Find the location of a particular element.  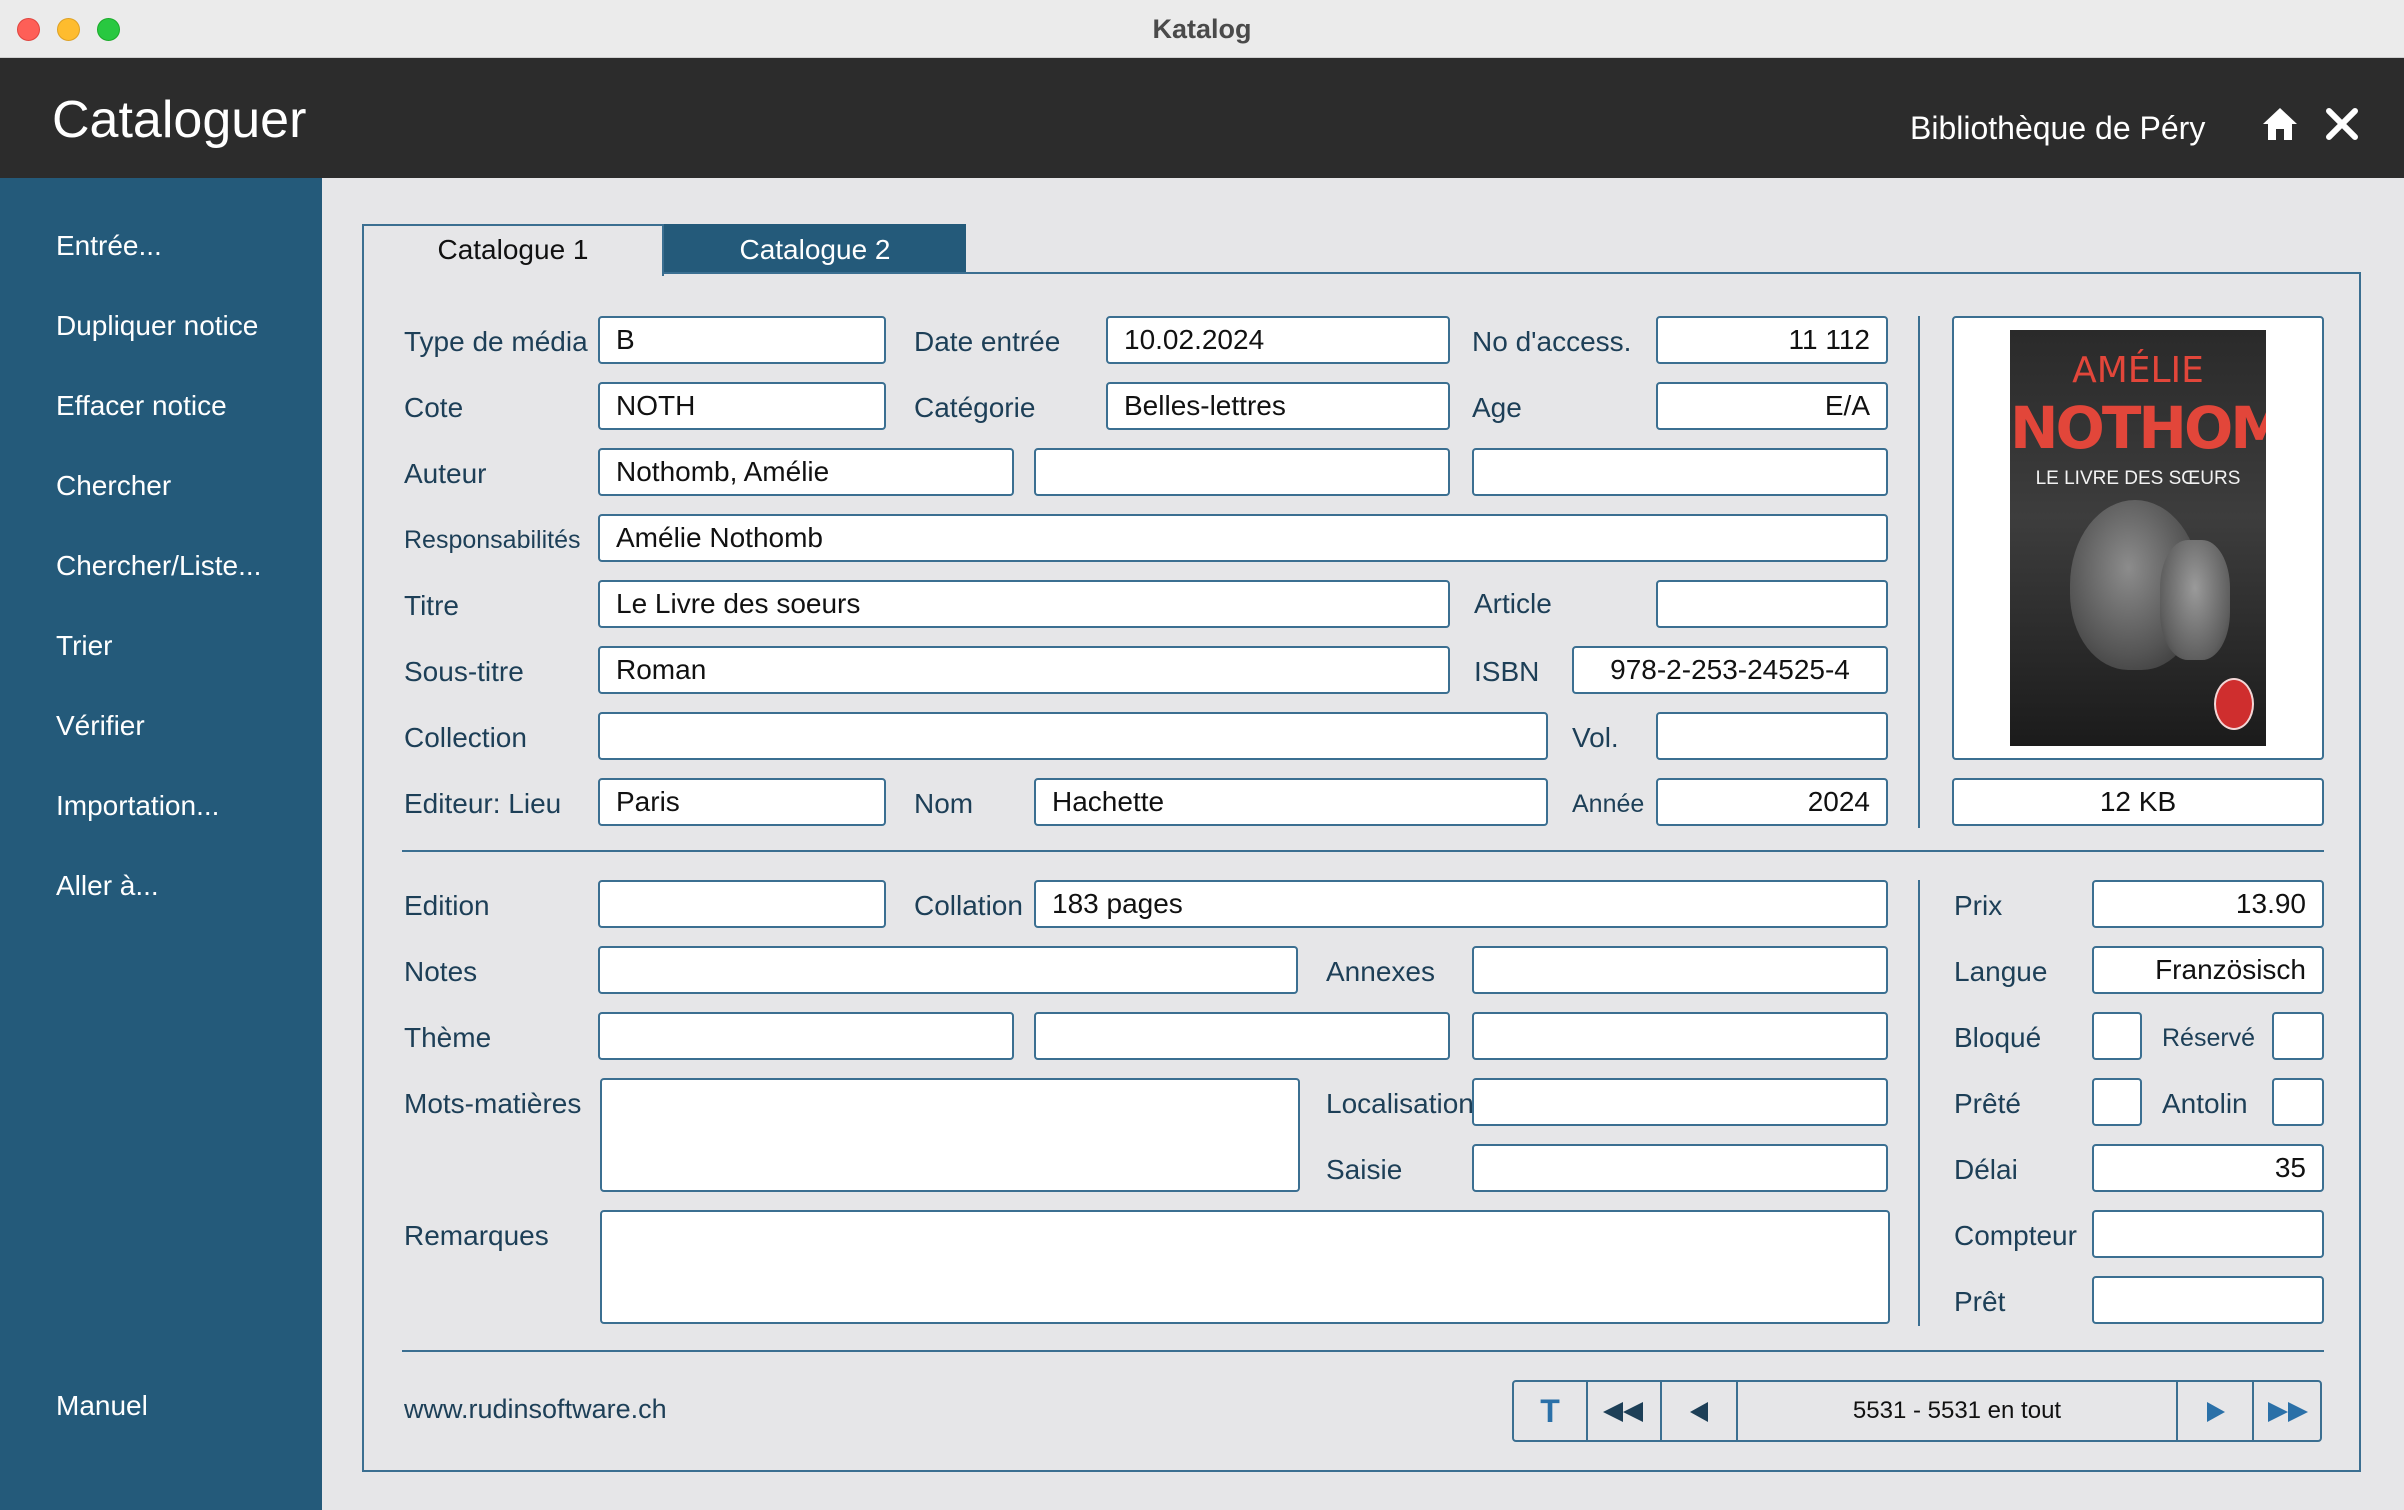

no-access-field: 11 112 is located at coordinates (1772, 340).